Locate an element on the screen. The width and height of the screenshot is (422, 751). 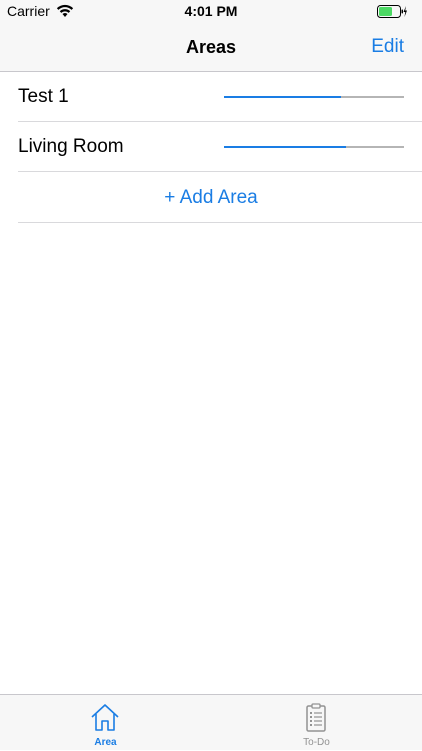
add-area-button: + Add Area is located at coordinates (211, 198).